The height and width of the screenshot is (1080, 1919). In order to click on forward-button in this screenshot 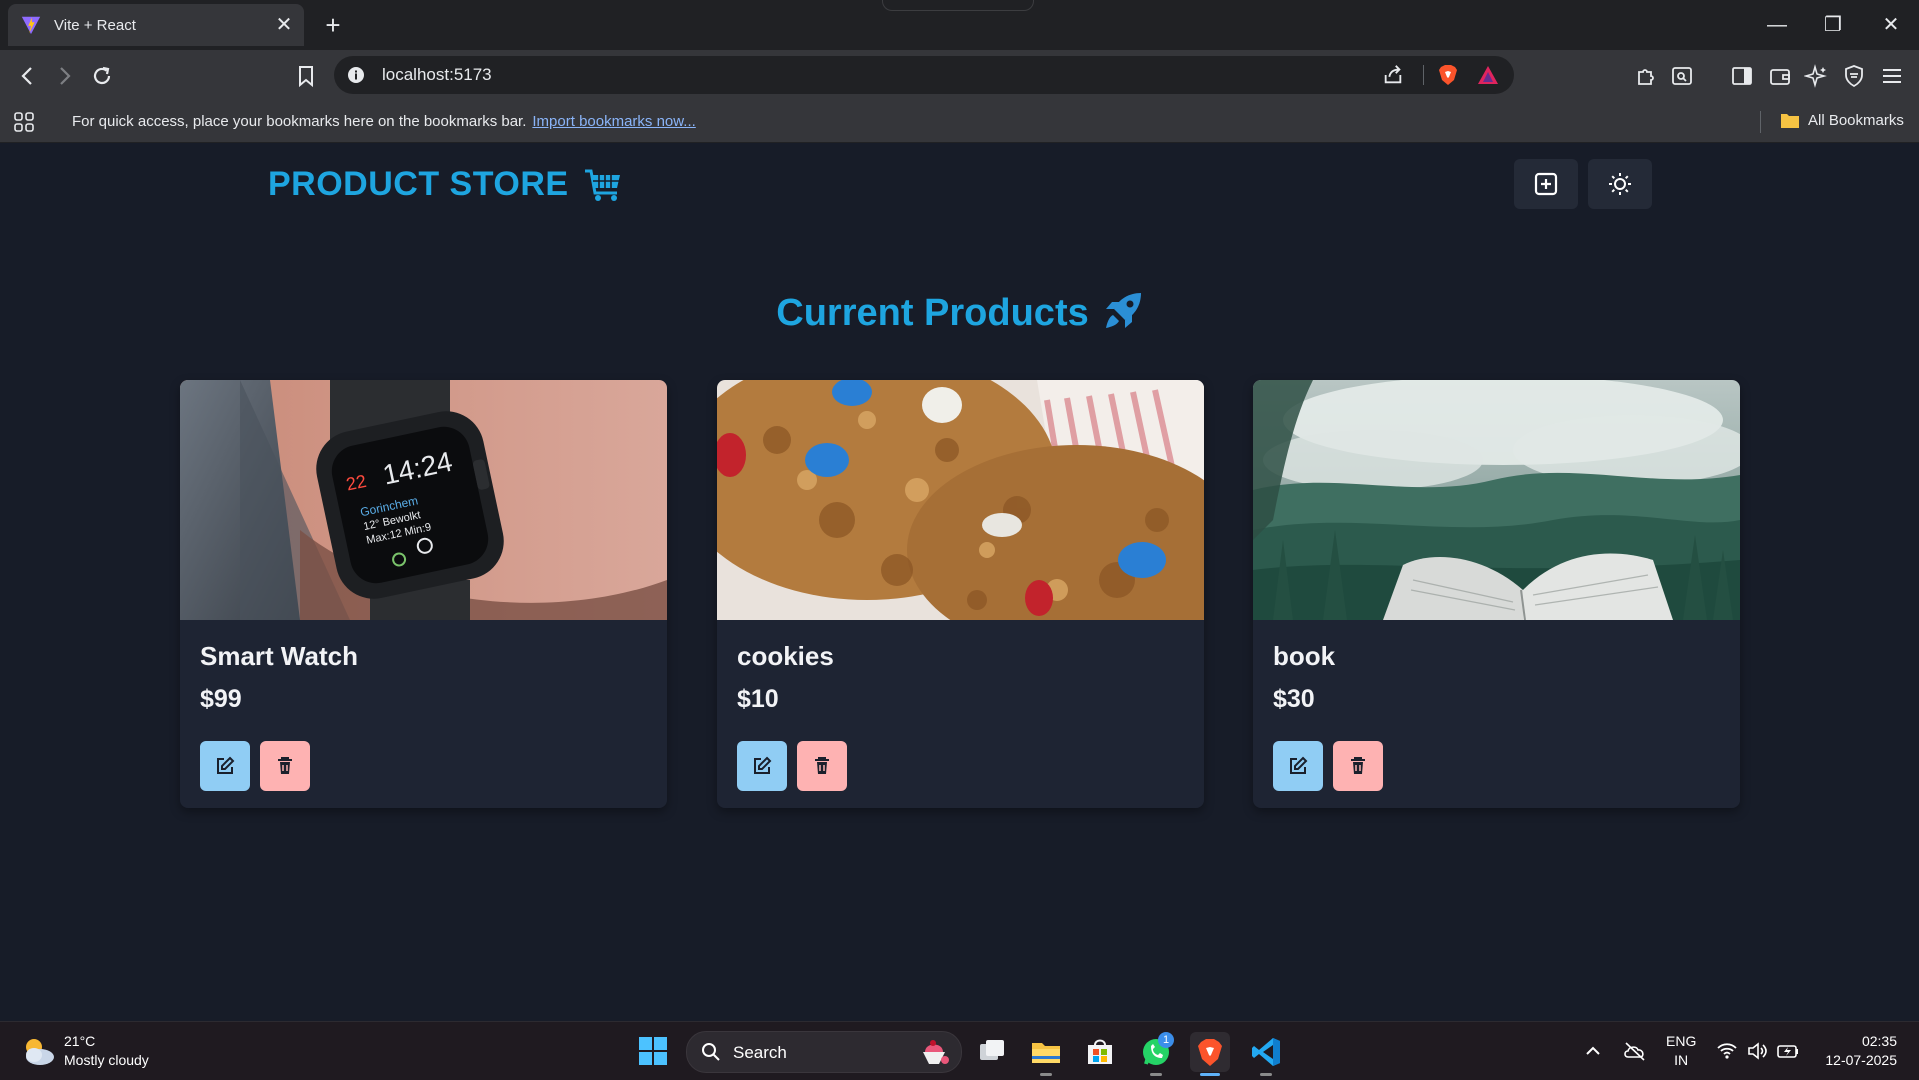, I will do `click(64, 76)`.